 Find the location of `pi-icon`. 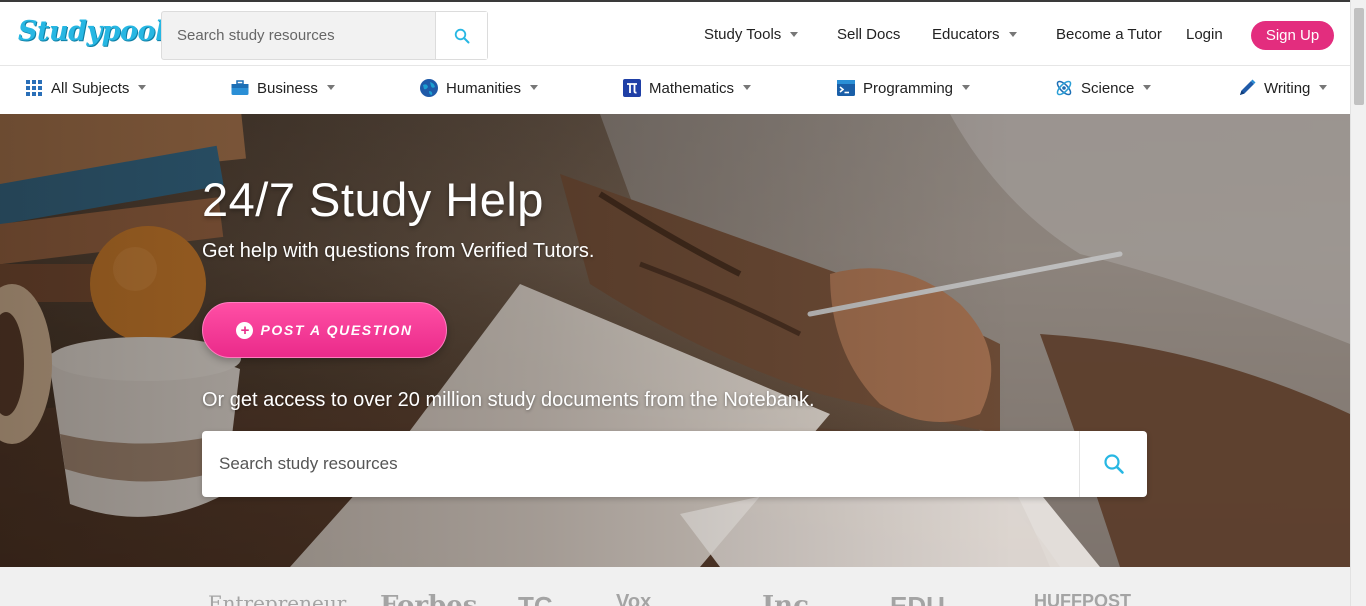

pi-icon is located at coordinates (632, 88).